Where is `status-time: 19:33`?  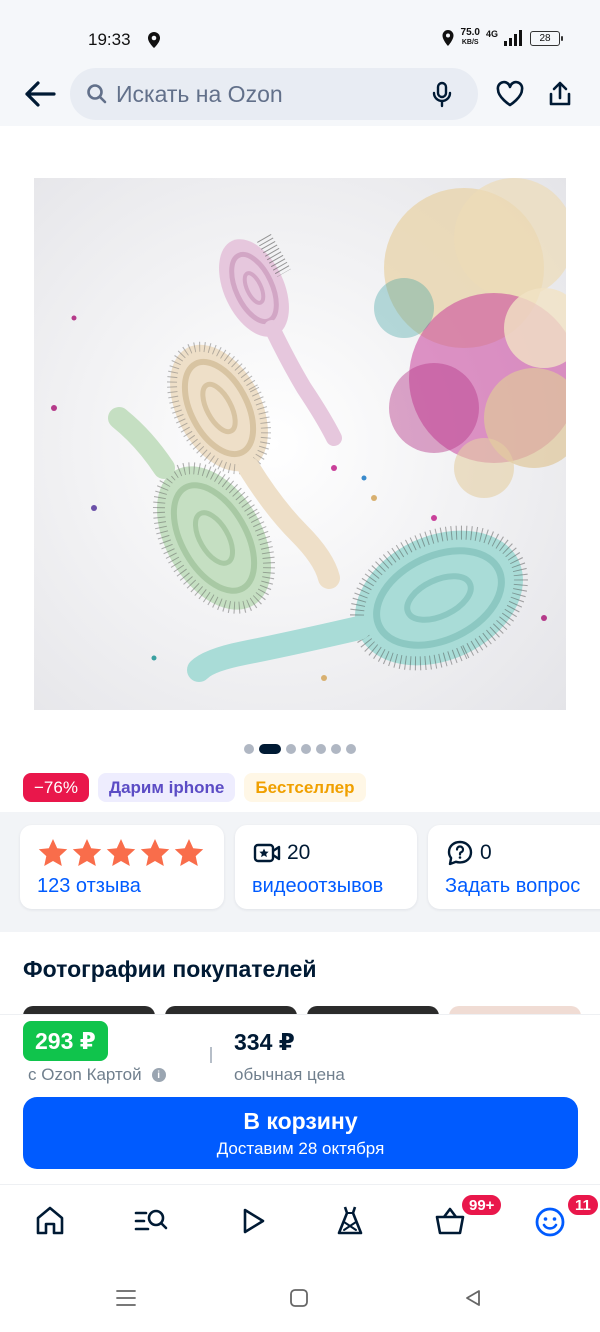
status-time: 19:33 is located at coordinates (109, 39).